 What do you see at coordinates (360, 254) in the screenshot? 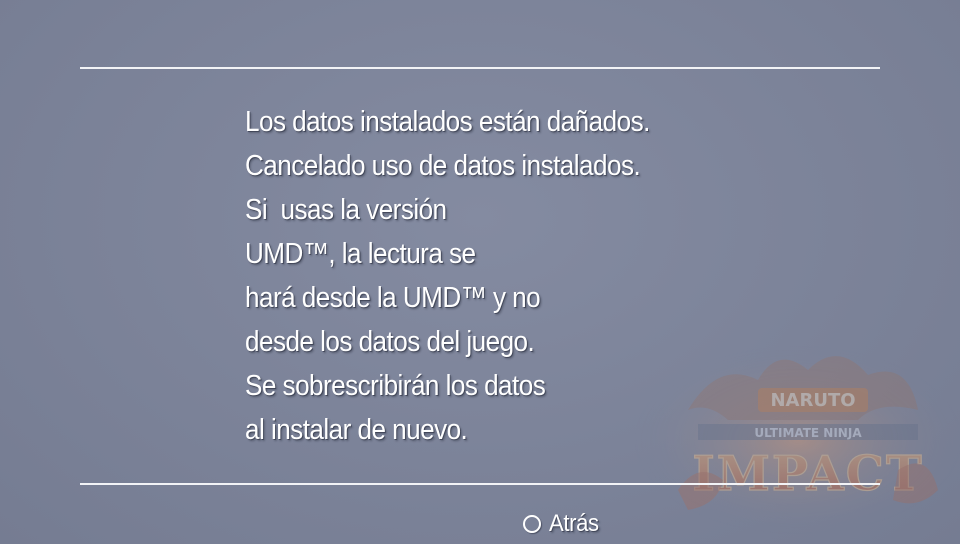
I see `message-line: UMD™, la lectura se` at bounding box center [360, 254].